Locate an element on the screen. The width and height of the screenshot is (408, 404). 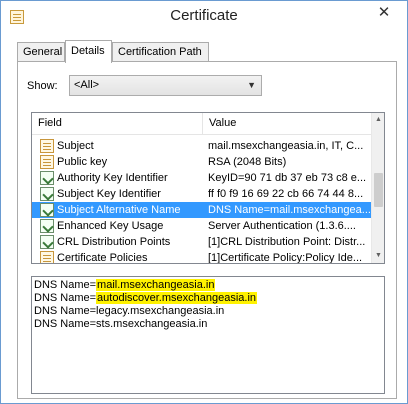
close-button: ✕ is located at coordinates (384, 13).